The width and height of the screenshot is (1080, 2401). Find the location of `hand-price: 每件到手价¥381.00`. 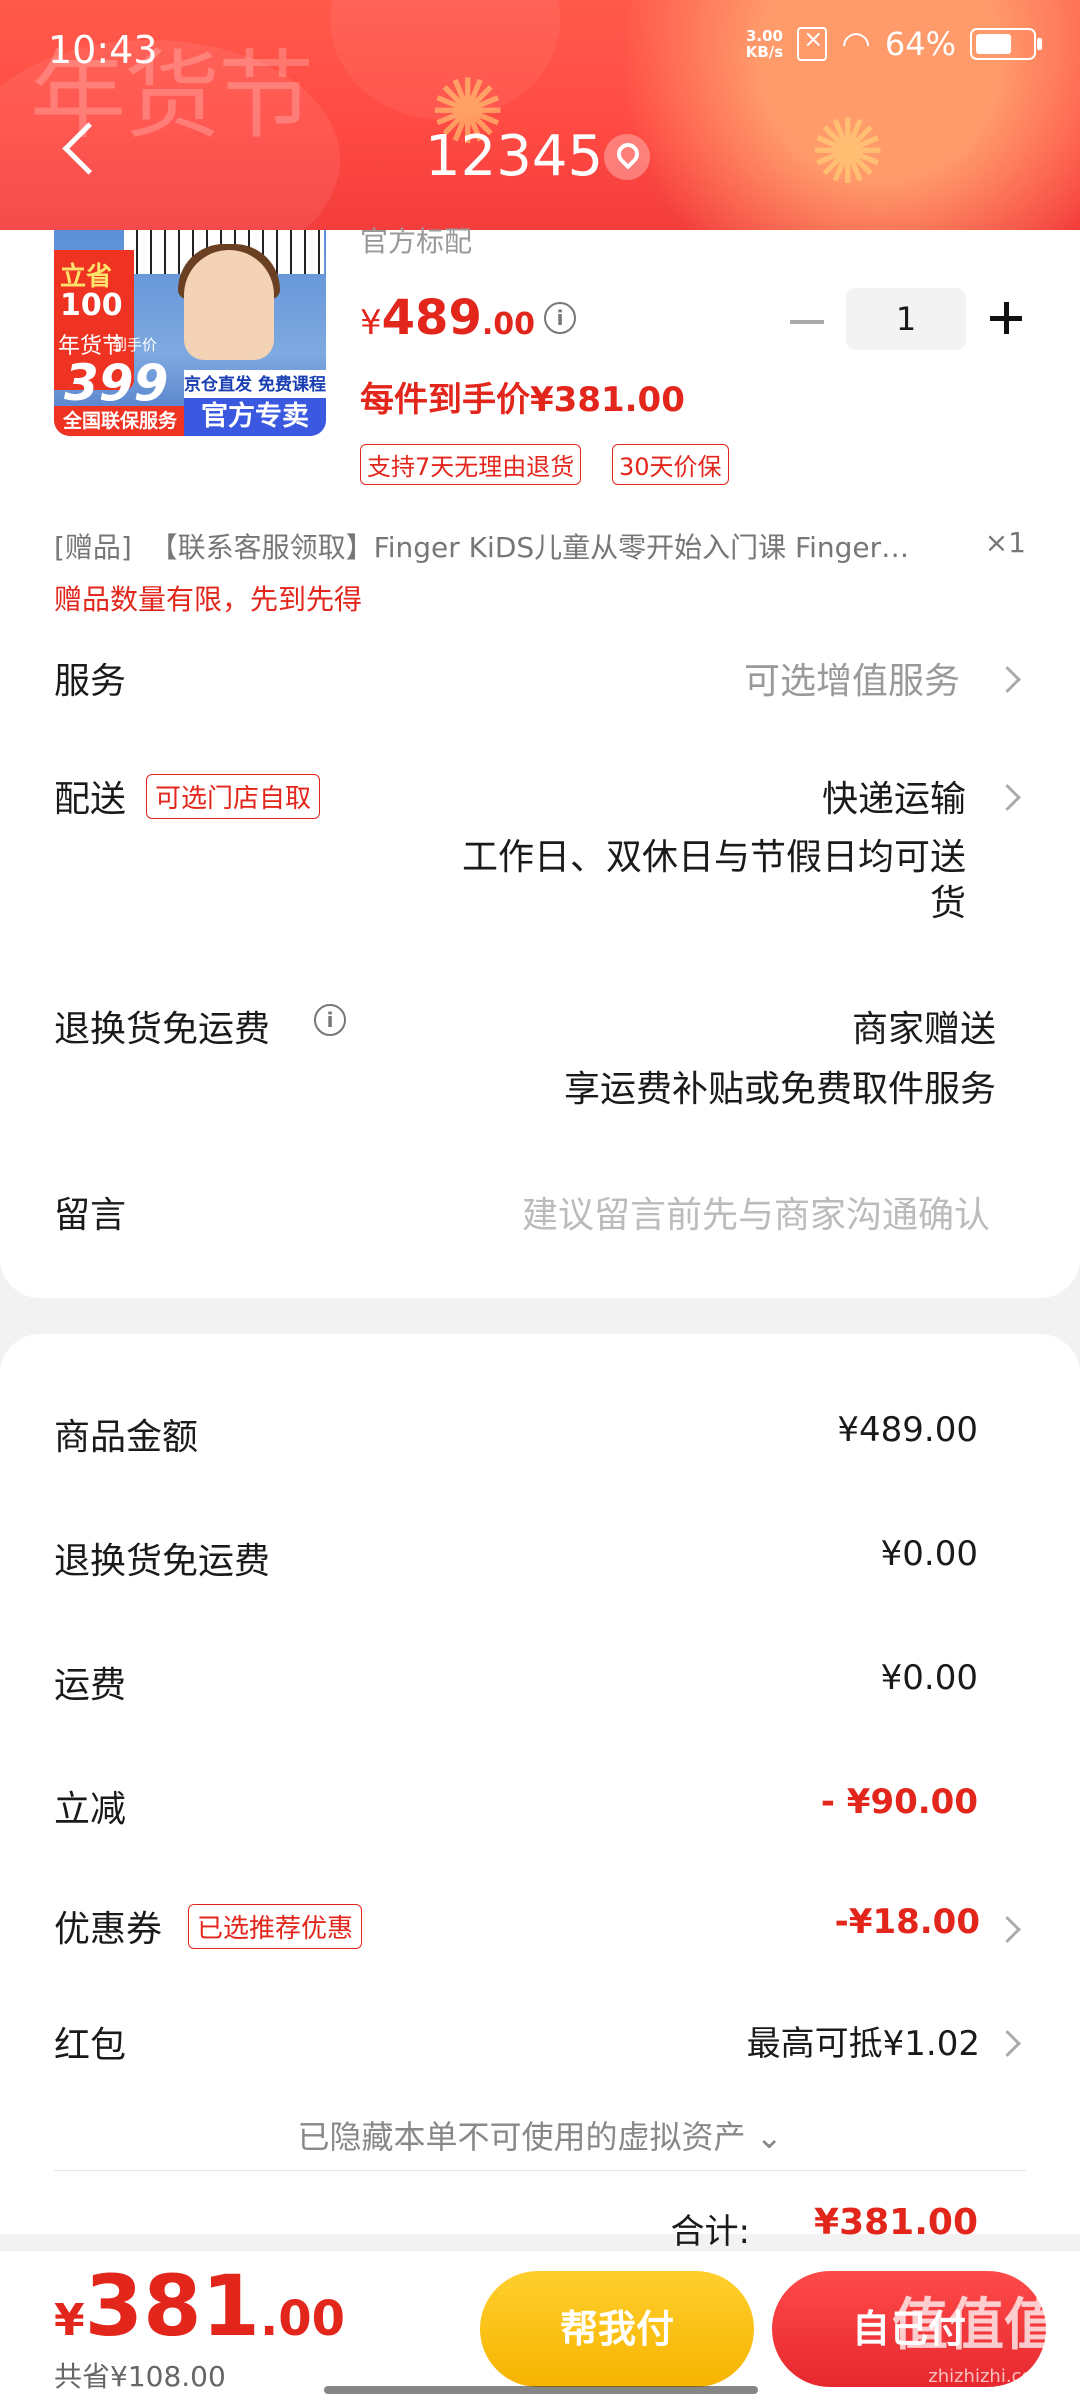

hand-price: 每件到手价¥381.00 is located at coordinates (522, 400).